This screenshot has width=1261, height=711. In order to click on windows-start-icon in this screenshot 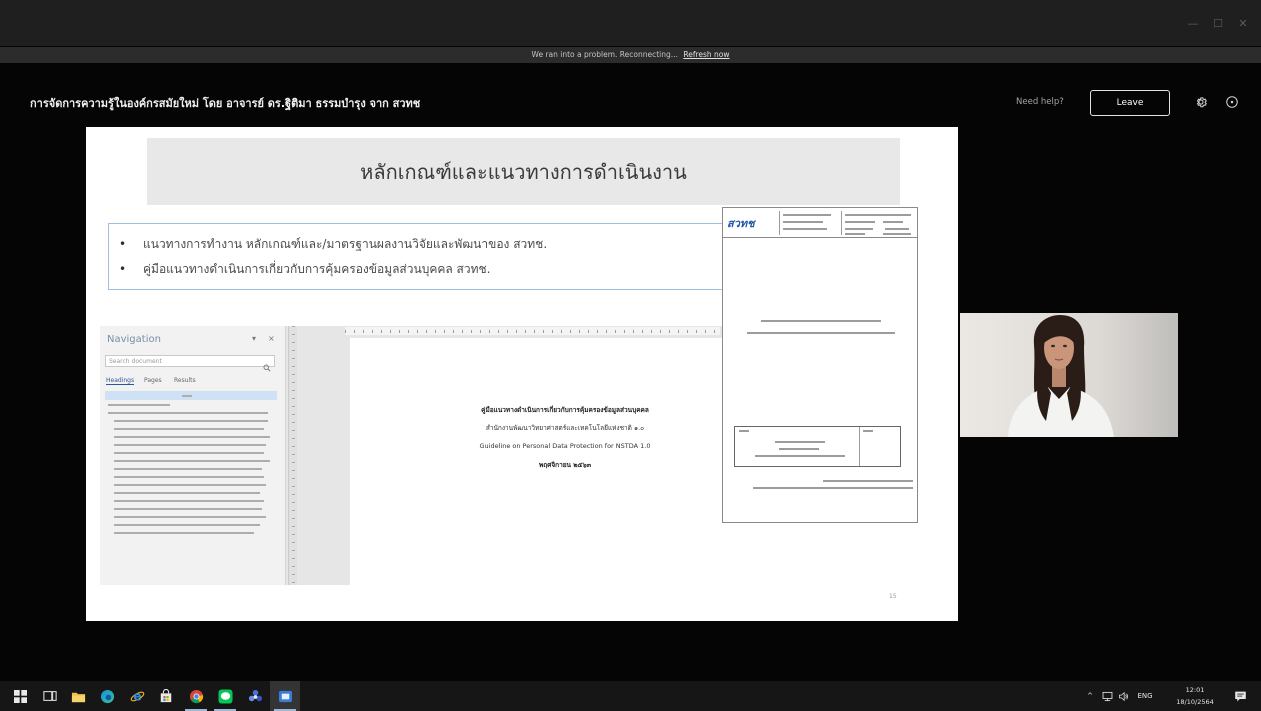, I will do `click(20, 696)`.